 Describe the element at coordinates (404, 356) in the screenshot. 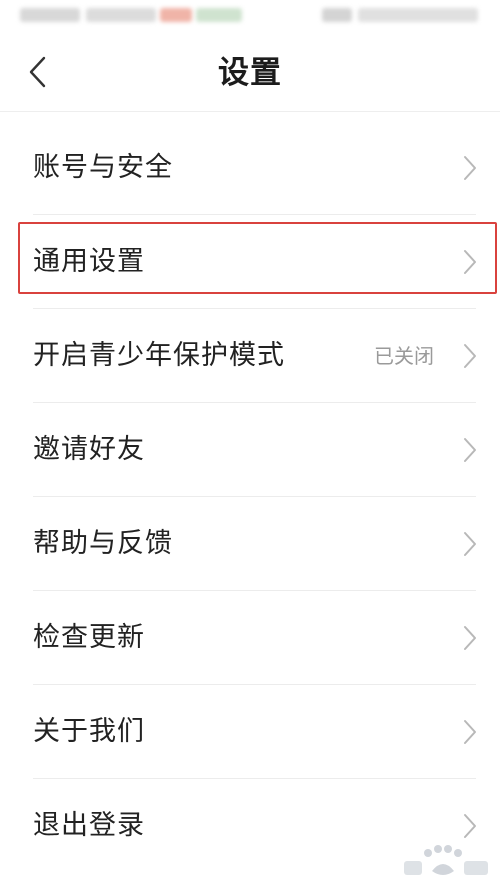

I see `youth-mode-status: 已关闭` at that location.